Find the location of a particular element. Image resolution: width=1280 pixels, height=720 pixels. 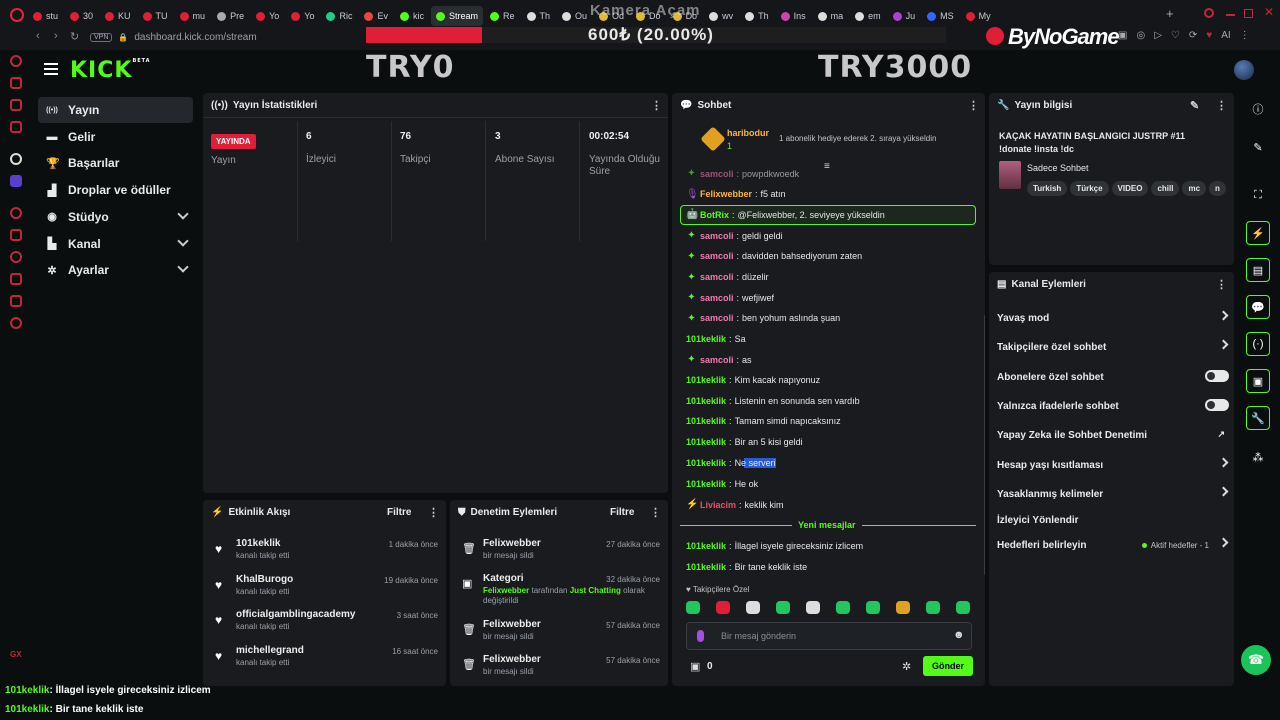

back-icon: ‹ is located at coordinates (38, 36).